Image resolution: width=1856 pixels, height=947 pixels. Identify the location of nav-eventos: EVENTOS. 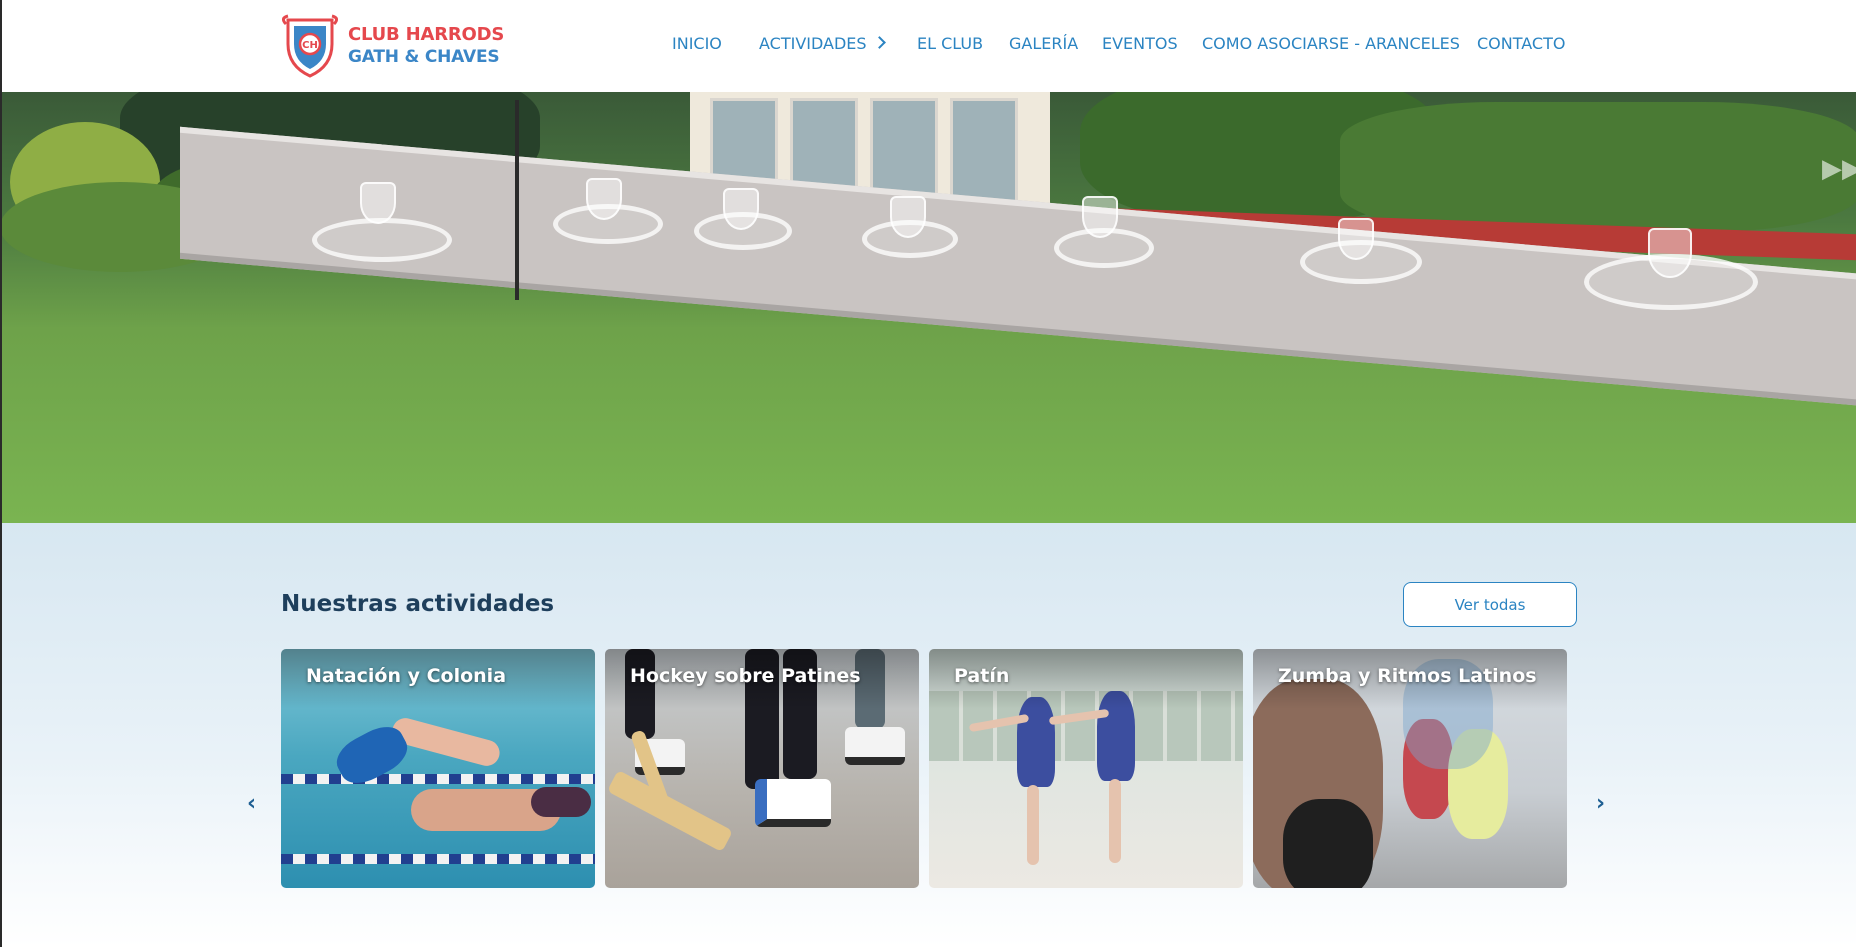
(1140, 43).